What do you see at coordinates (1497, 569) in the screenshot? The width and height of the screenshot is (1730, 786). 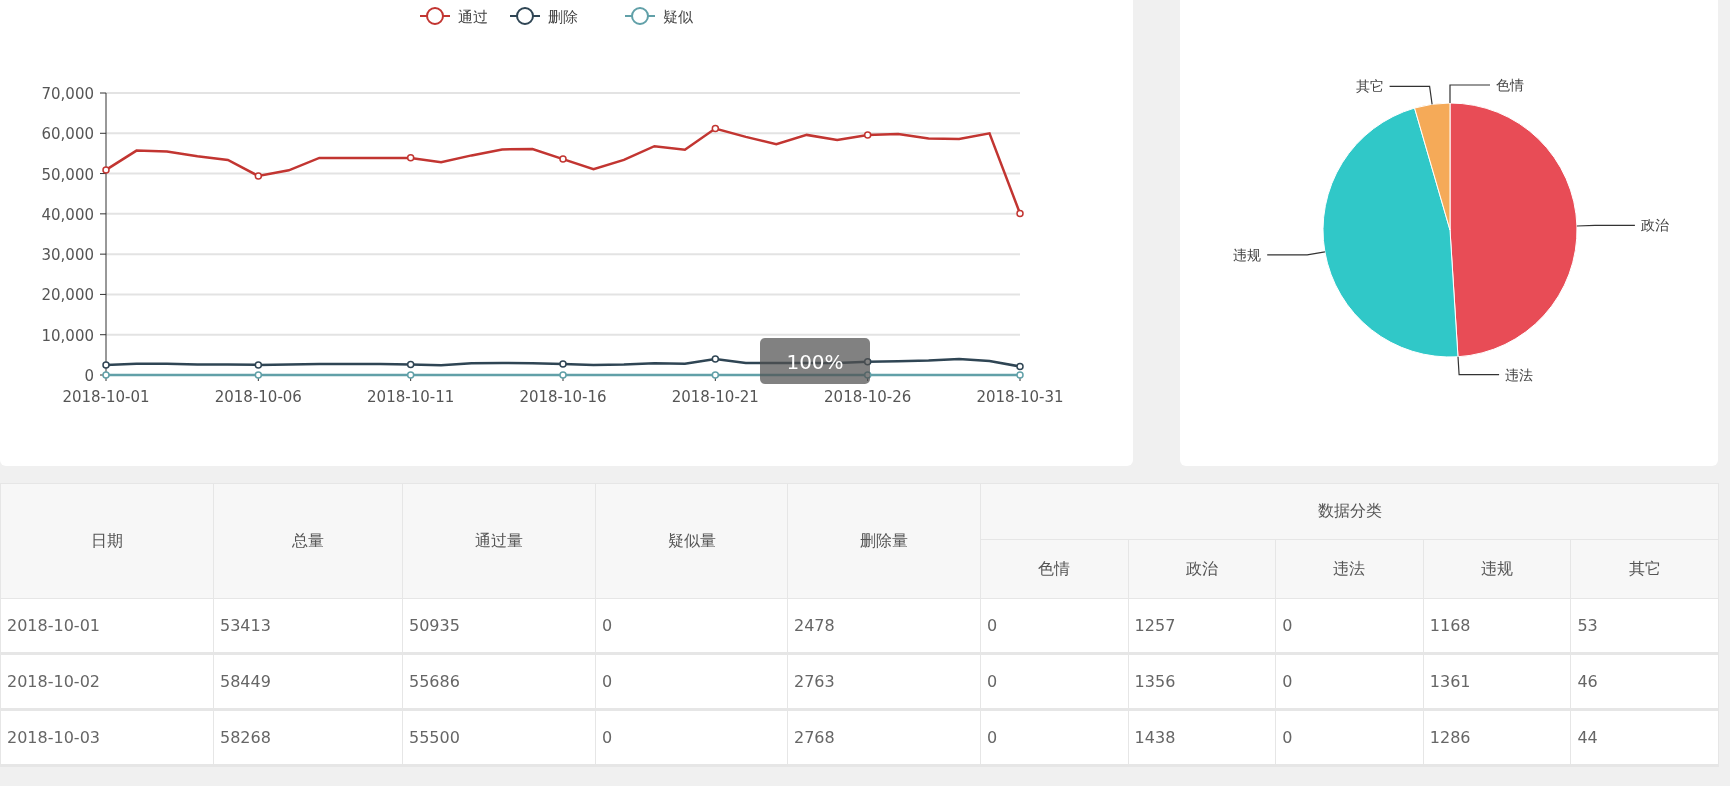 I see `column-header: 违规` at bounding box center [1497, 569].